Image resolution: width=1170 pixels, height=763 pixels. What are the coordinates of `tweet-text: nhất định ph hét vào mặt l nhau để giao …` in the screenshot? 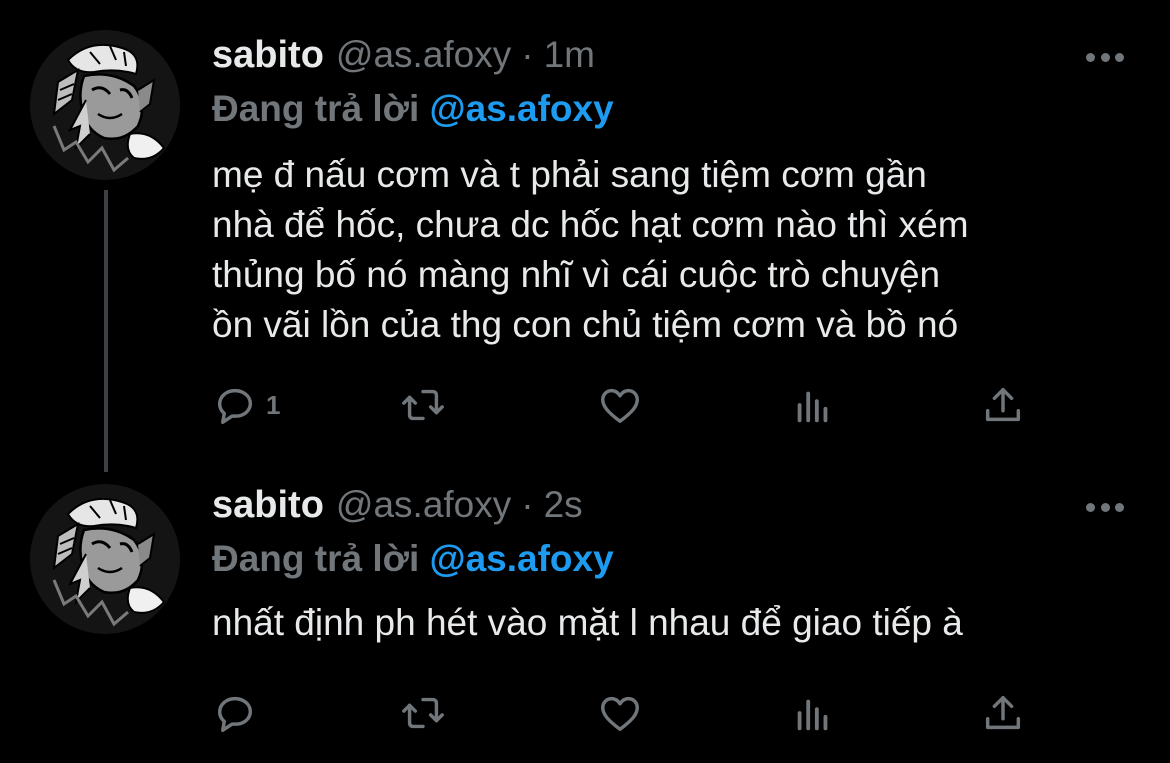 It's located at (587, 622).